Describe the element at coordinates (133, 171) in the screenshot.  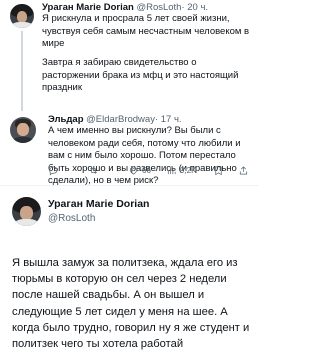
I see `heart-icon` at that location.